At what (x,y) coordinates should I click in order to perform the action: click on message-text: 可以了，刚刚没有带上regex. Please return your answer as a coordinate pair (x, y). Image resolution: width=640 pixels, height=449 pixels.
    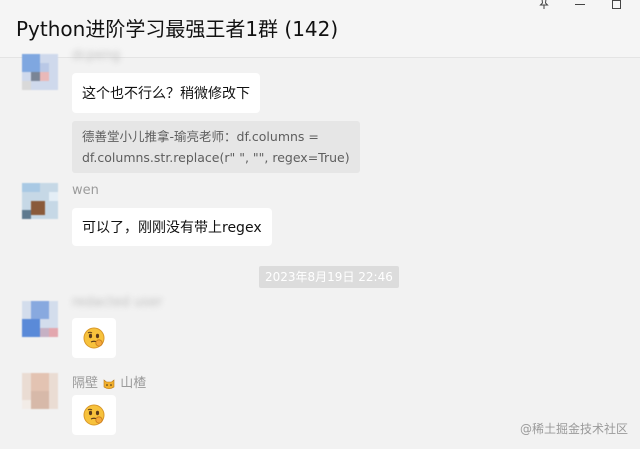
    Looking at the image, I should click on (172, 228).